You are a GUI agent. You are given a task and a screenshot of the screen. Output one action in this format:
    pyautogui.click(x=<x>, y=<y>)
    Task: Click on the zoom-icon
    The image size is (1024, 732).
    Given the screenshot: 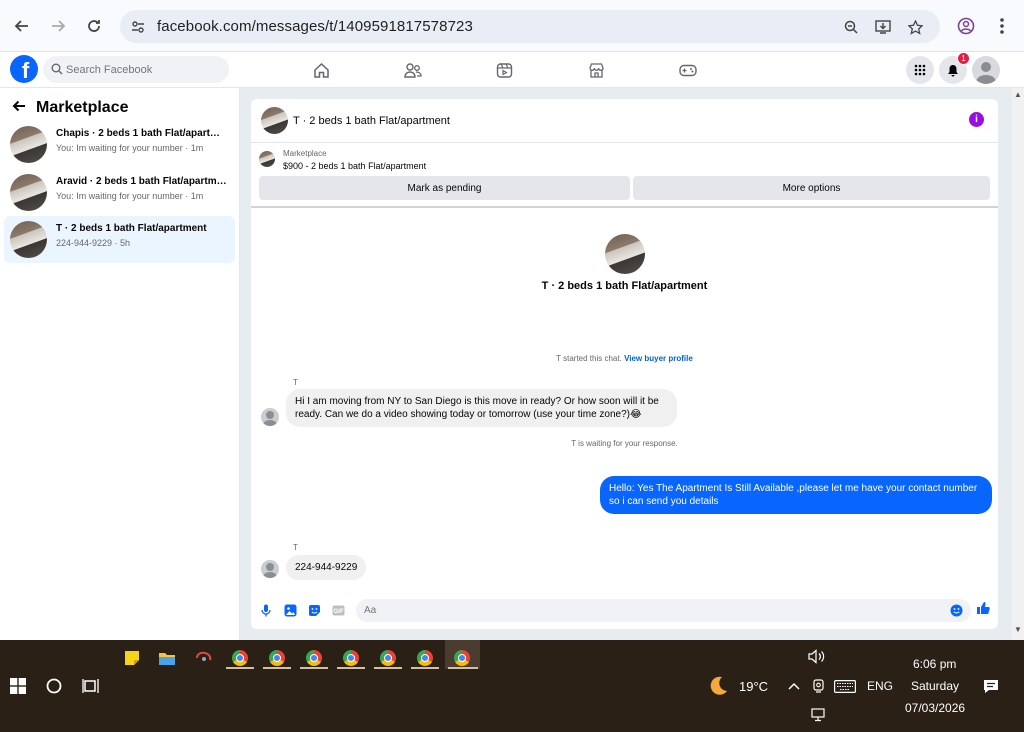 What is the action you would take?
    pyautogui.click(x=851, y=27)
    